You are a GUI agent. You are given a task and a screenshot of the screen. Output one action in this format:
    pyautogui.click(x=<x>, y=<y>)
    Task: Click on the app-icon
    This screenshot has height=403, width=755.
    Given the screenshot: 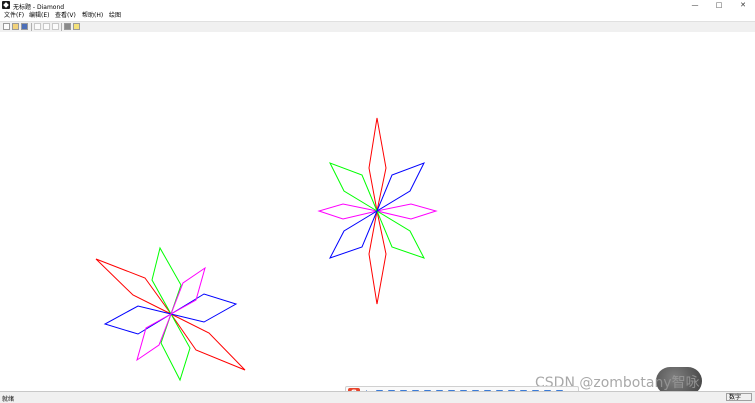 What is the action you would take?
    pyautogui.click(x=6, y=5)
    